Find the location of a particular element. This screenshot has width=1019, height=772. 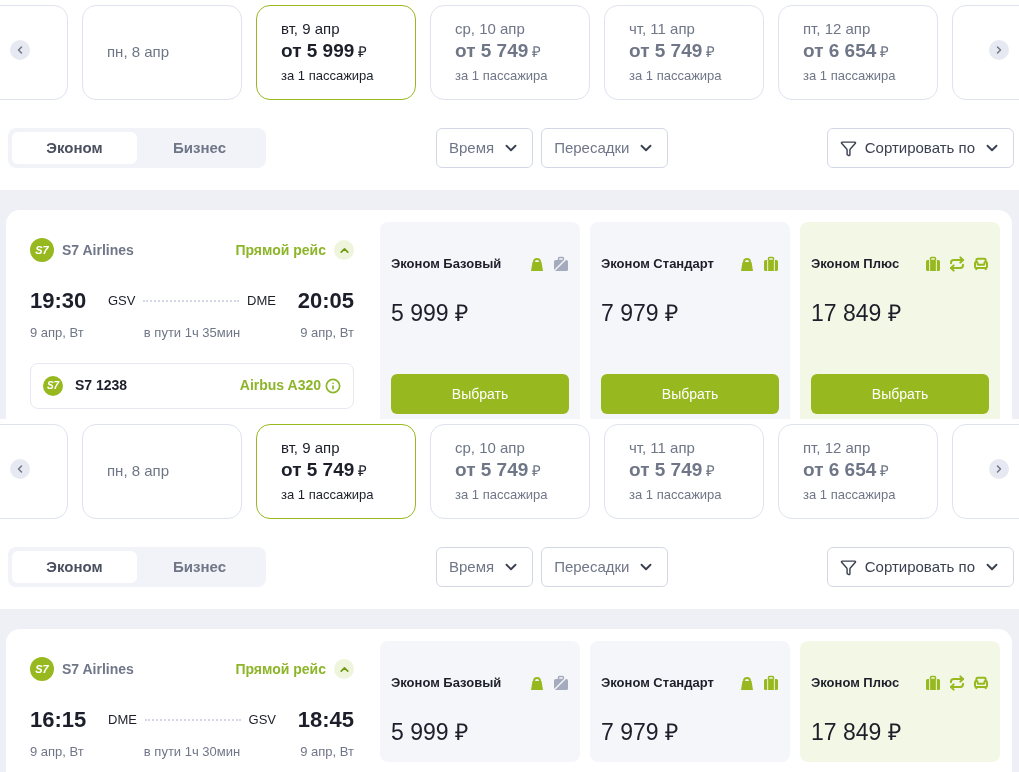

info-icon is located at coordinates (333, 385).